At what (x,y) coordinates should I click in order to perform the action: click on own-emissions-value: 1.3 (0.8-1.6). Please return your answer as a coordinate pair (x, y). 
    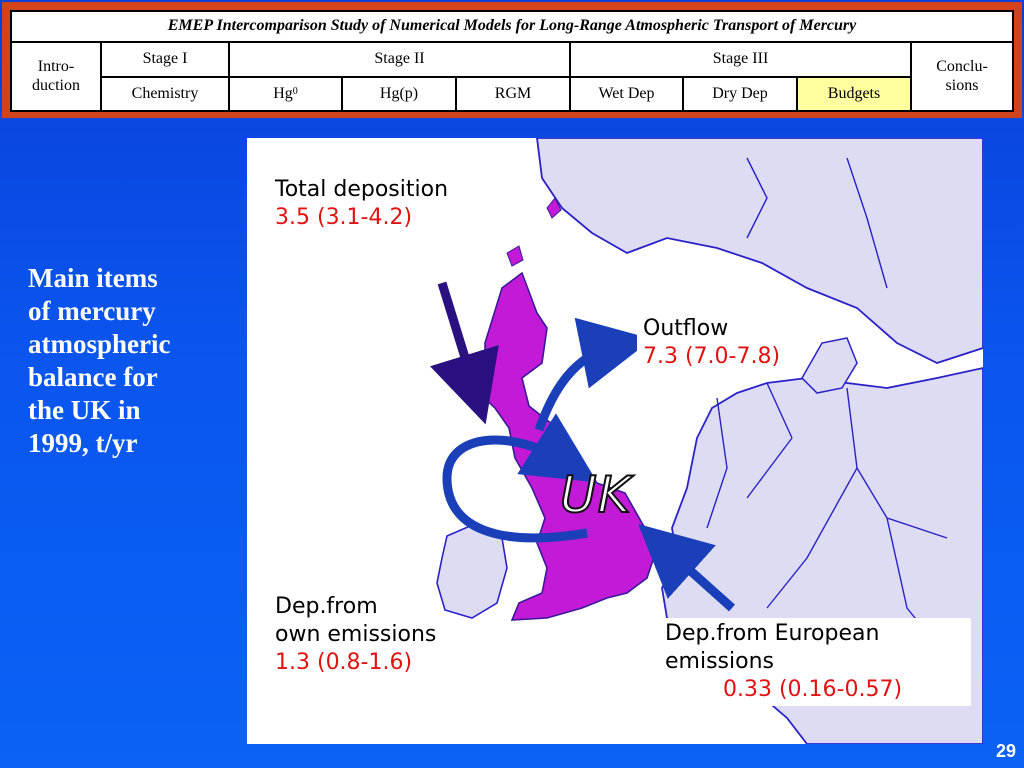
    Looking at the image, I should click on (344, 662).